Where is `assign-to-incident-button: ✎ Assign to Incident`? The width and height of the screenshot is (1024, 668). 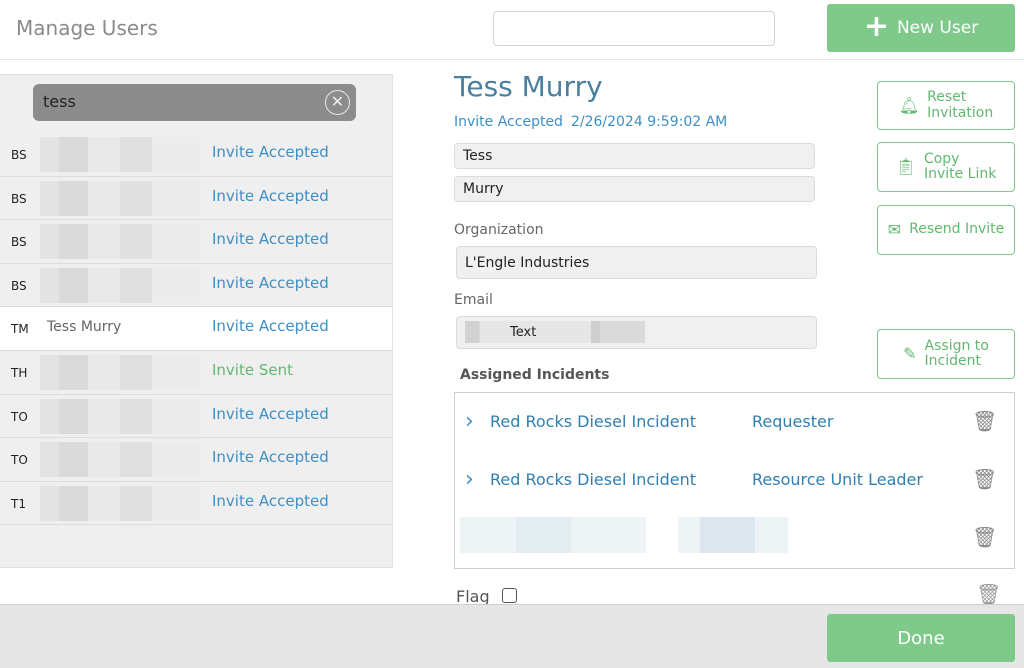
assign-to-incident-button: ✎ Assign to Incident is located at coordinates (946, 354).